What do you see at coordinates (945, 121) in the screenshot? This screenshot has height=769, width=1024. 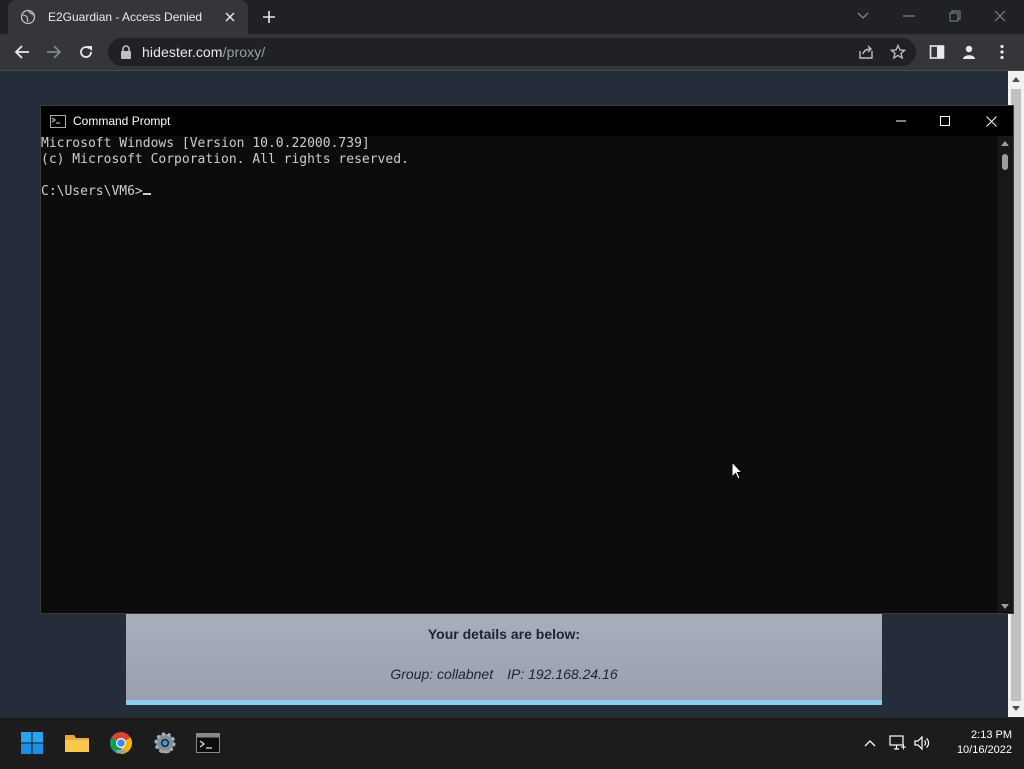 I see `cmd-maximize-icon` at bounding box center [945, 121].